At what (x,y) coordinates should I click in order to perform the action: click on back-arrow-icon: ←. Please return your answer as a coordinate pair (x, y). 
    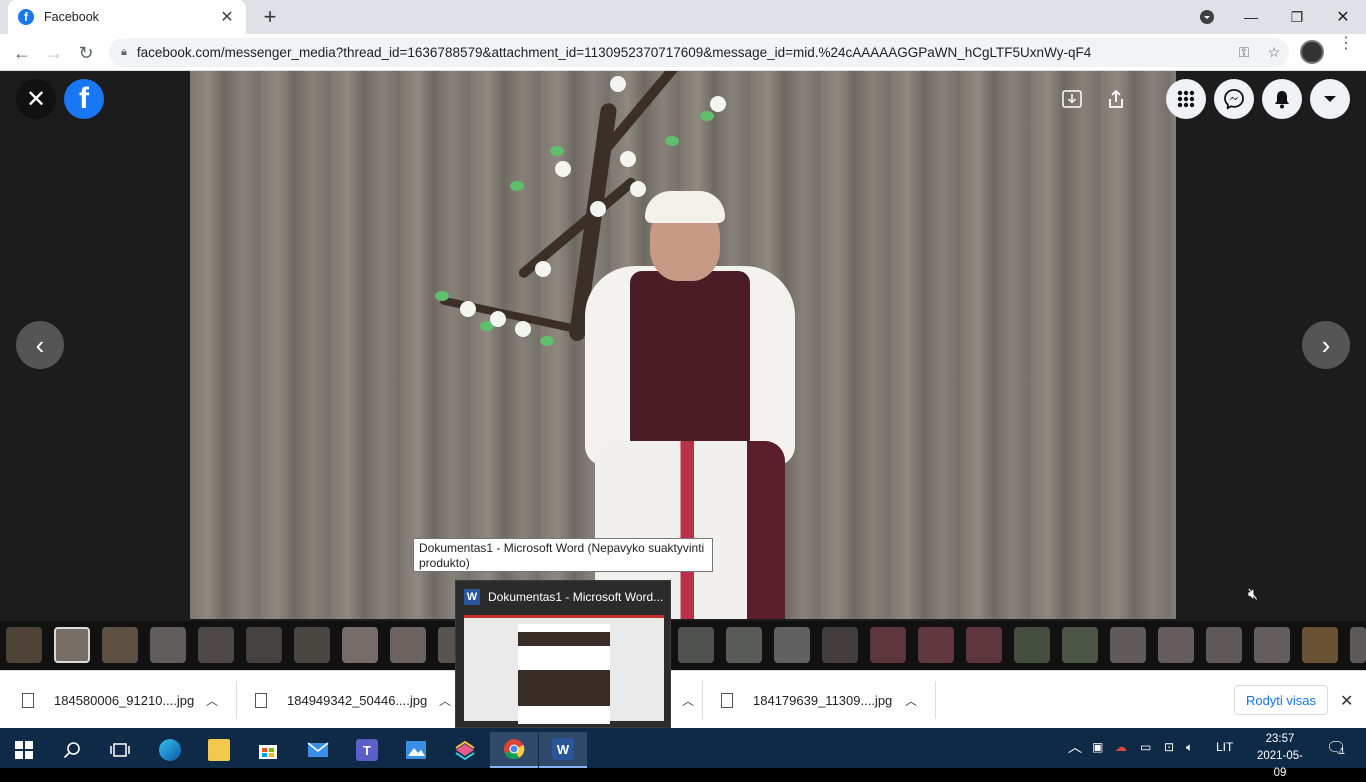
    Looking at the image, I should click on (22, 53).